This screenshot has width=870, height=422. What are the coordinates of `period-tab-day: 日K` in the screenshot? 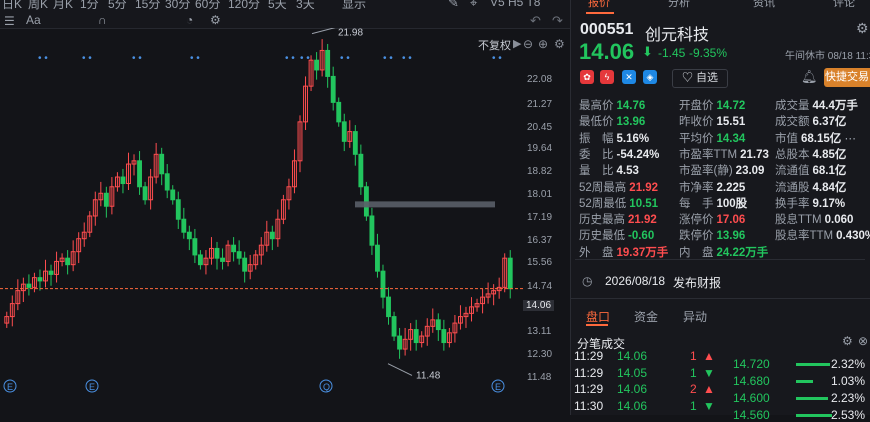 It's located at (12, 6).